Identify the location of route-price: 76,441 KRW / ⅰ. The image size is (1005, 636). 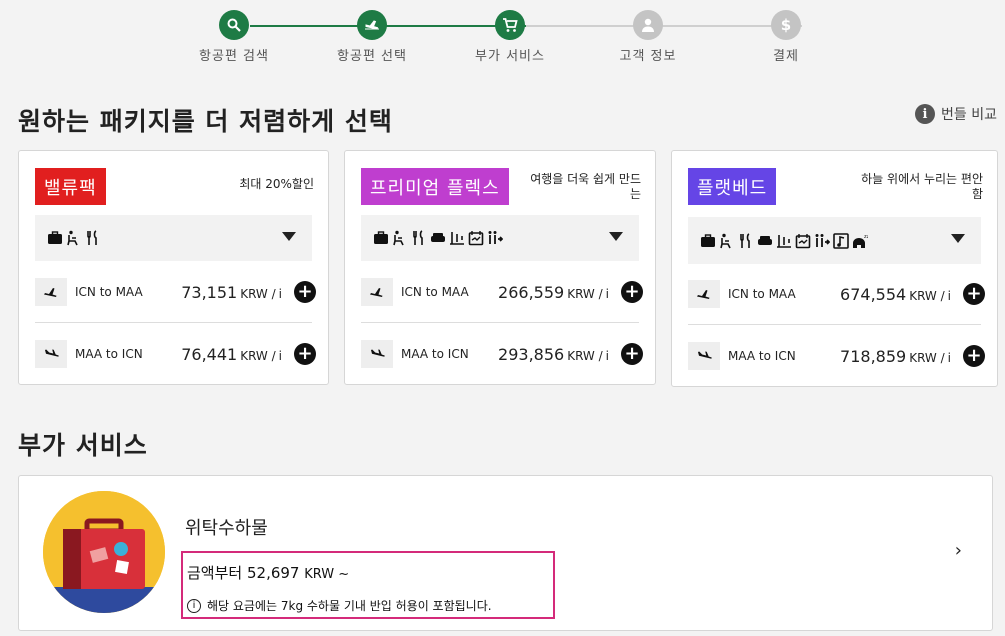
(234, 354).